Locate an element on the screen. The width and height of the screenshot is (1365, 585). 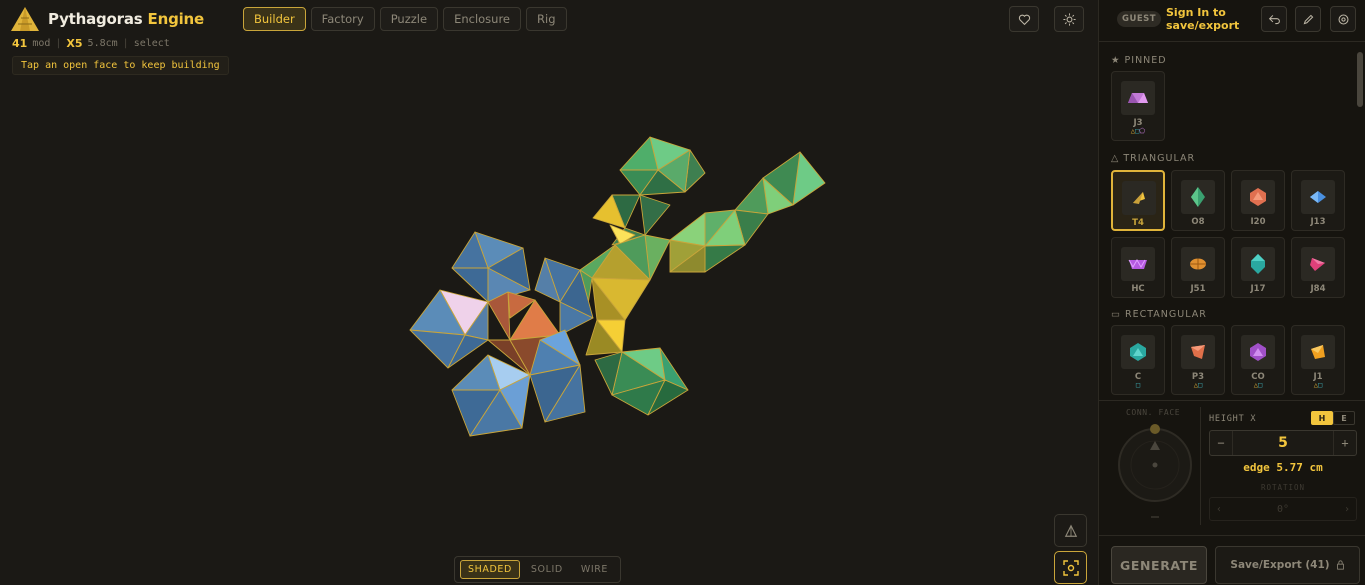
focus-frame-icon is located at coordinates (1070, 567).